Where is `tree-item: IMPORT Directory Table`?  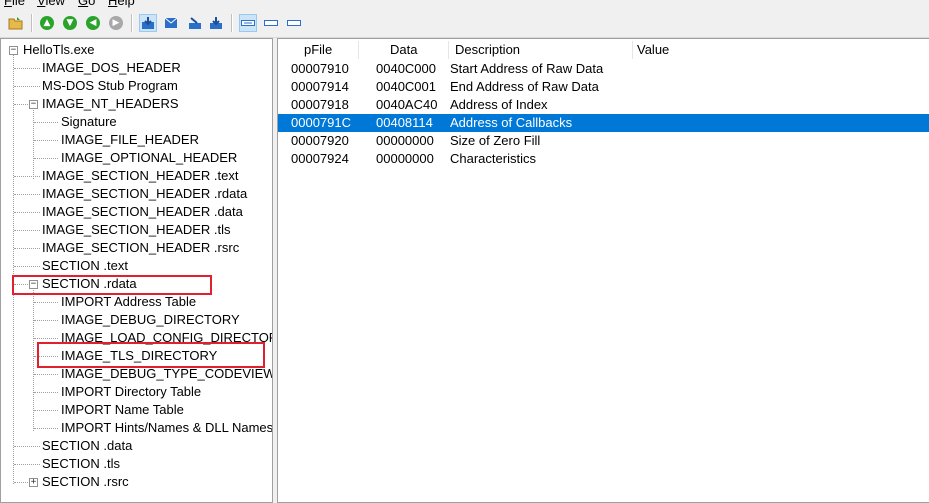 tree-item: IMPORT Directory Table is located at coordinates (131, 392).